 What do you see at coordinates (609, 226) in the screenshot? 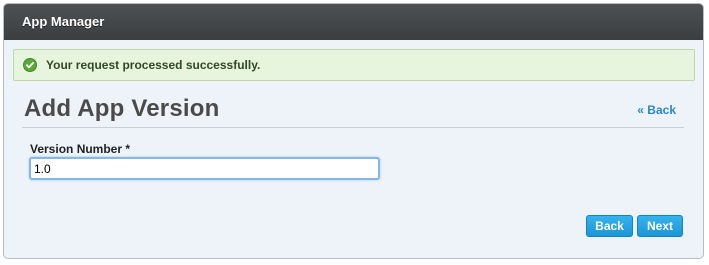
I see `back-button: Back` at bounding box center [609, 226].